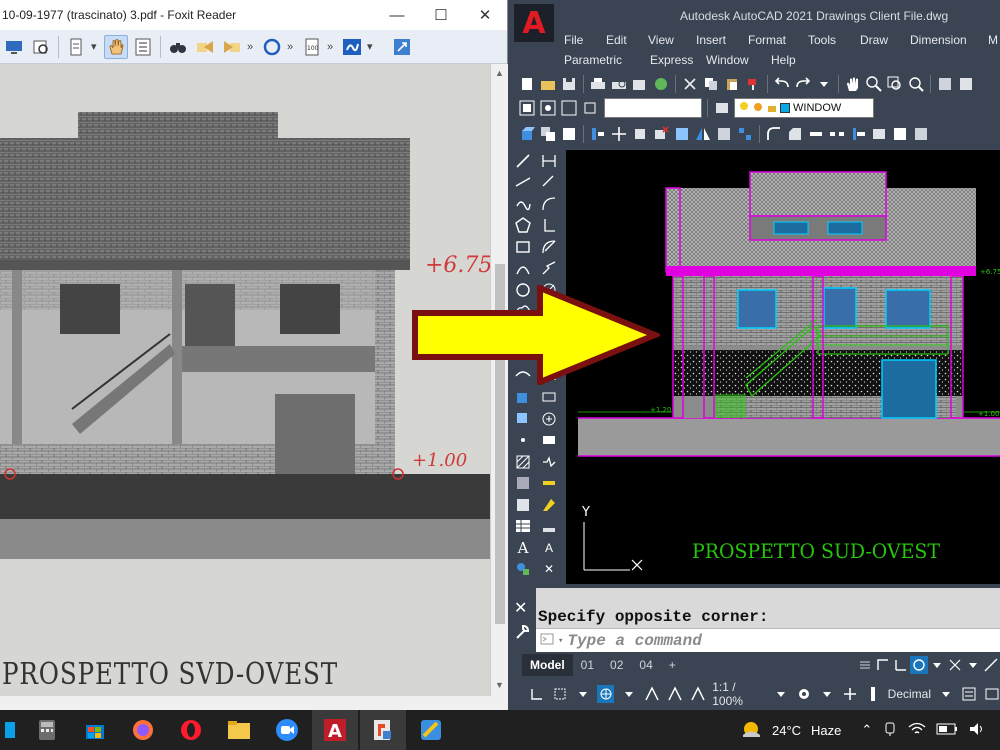 The image size is (1000, 750). What do you see at coordinates (95, 730) in the screenshot?
I see `microsoft-store-icon` at bounding box center [95, 730].